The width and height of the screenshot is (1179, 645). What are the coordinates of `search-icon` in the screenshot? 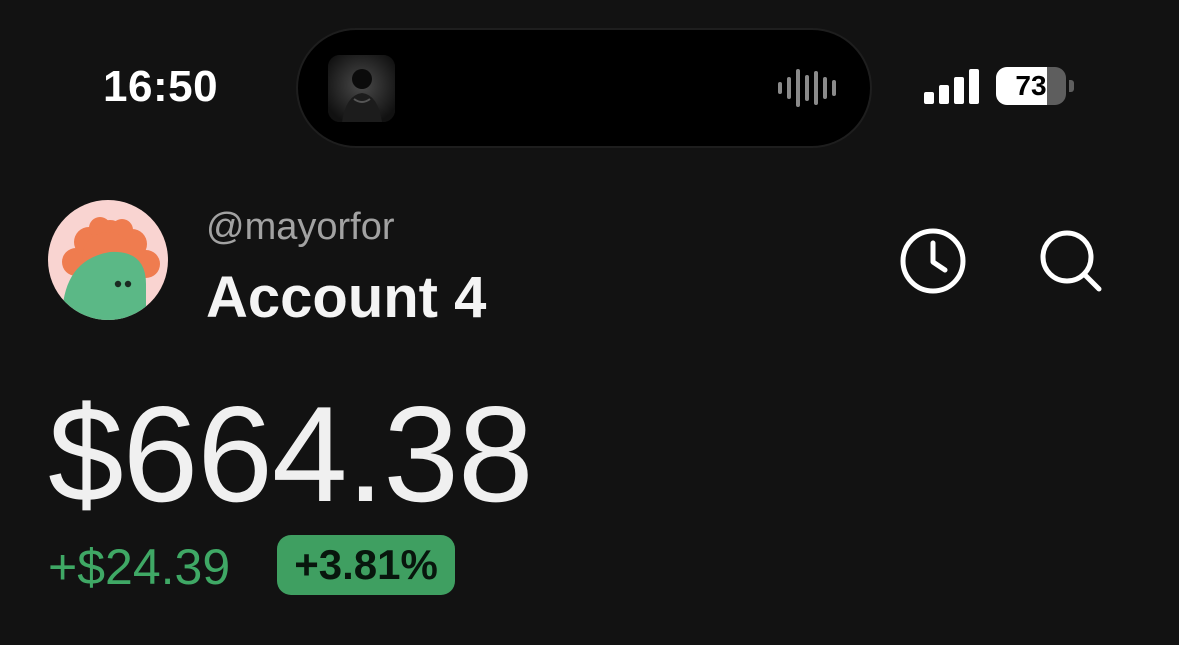 It's located at (1071, 261).